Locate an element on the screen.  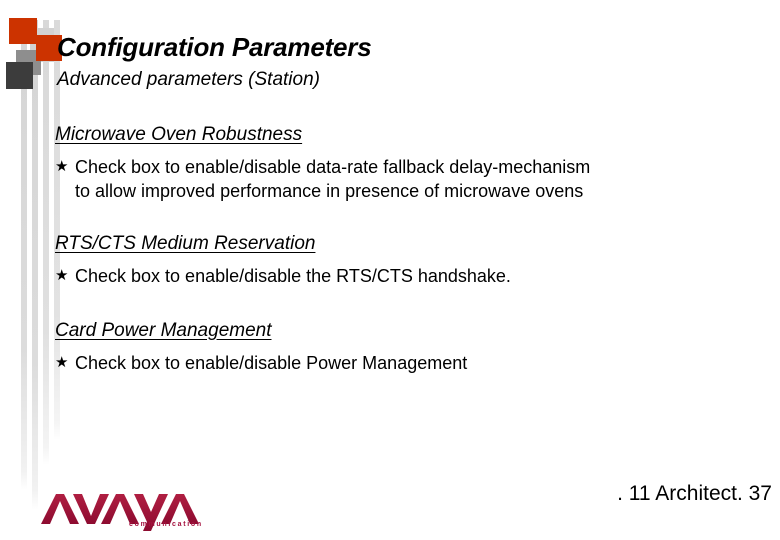
page-subtitle: Advanced parameters (Station) is located at coordinates (188, 80).